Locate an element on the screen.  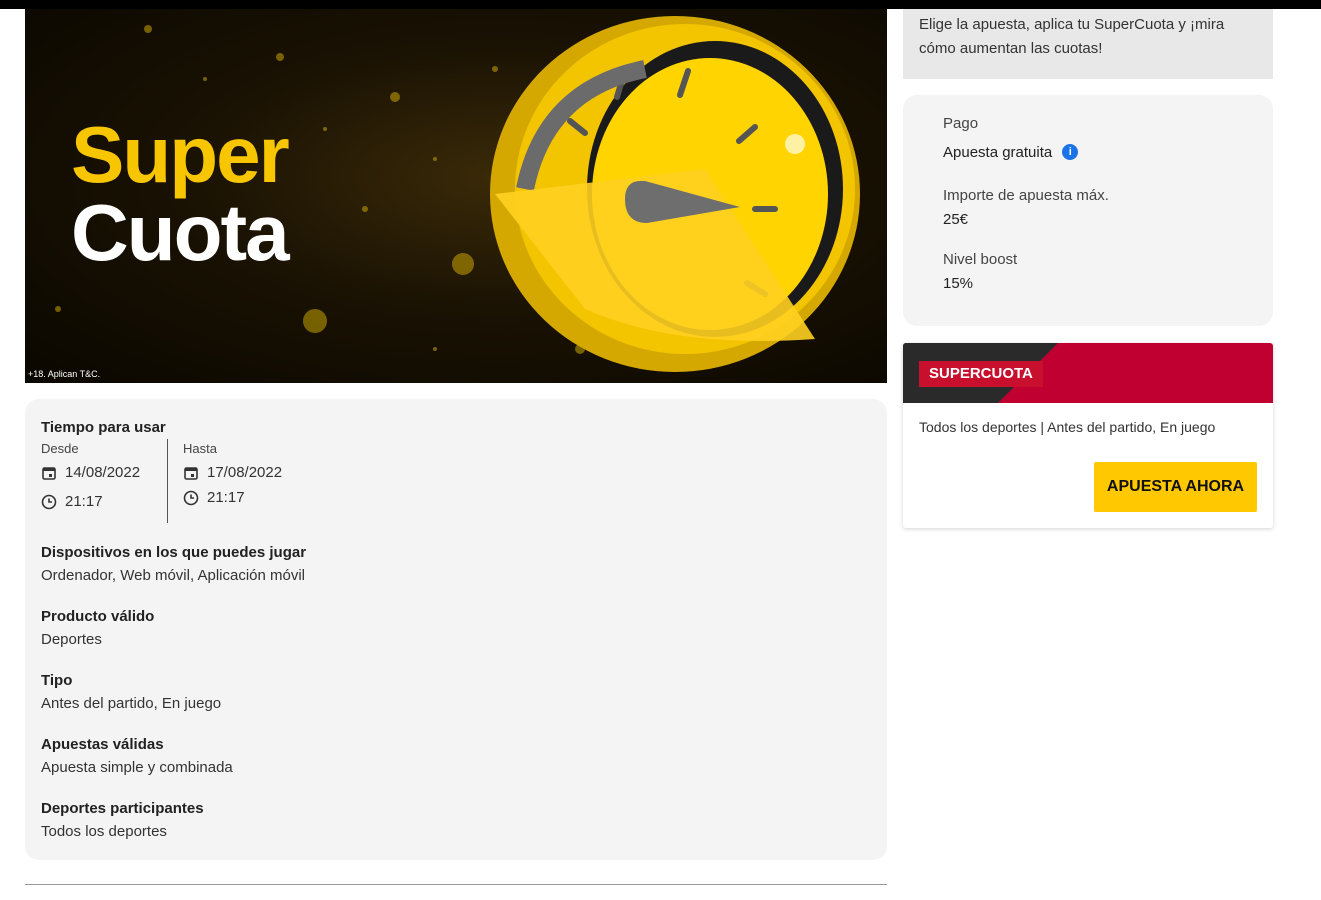
from-time: 21:17 is located at coordinates (84, 501).